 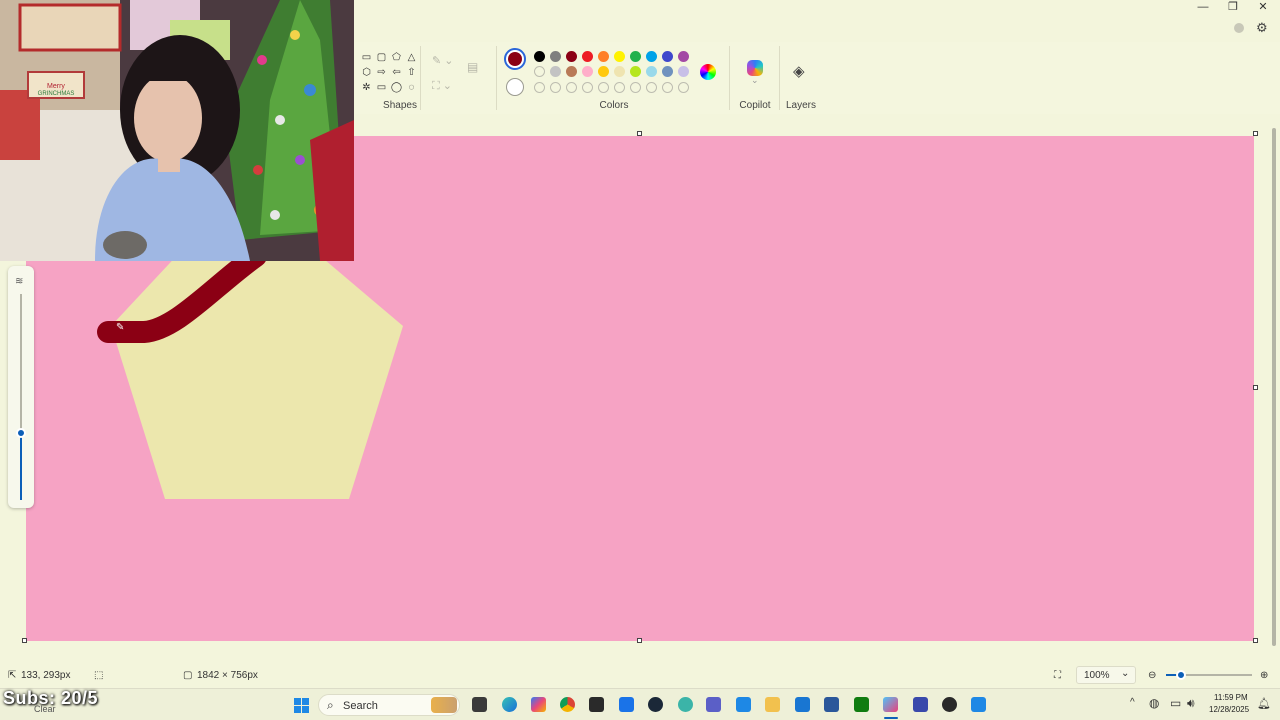 What do you see at coordinates (21, 387) in the screenshot?
I see `brush-size-slider: ≋` at bounding box center [21, 387].